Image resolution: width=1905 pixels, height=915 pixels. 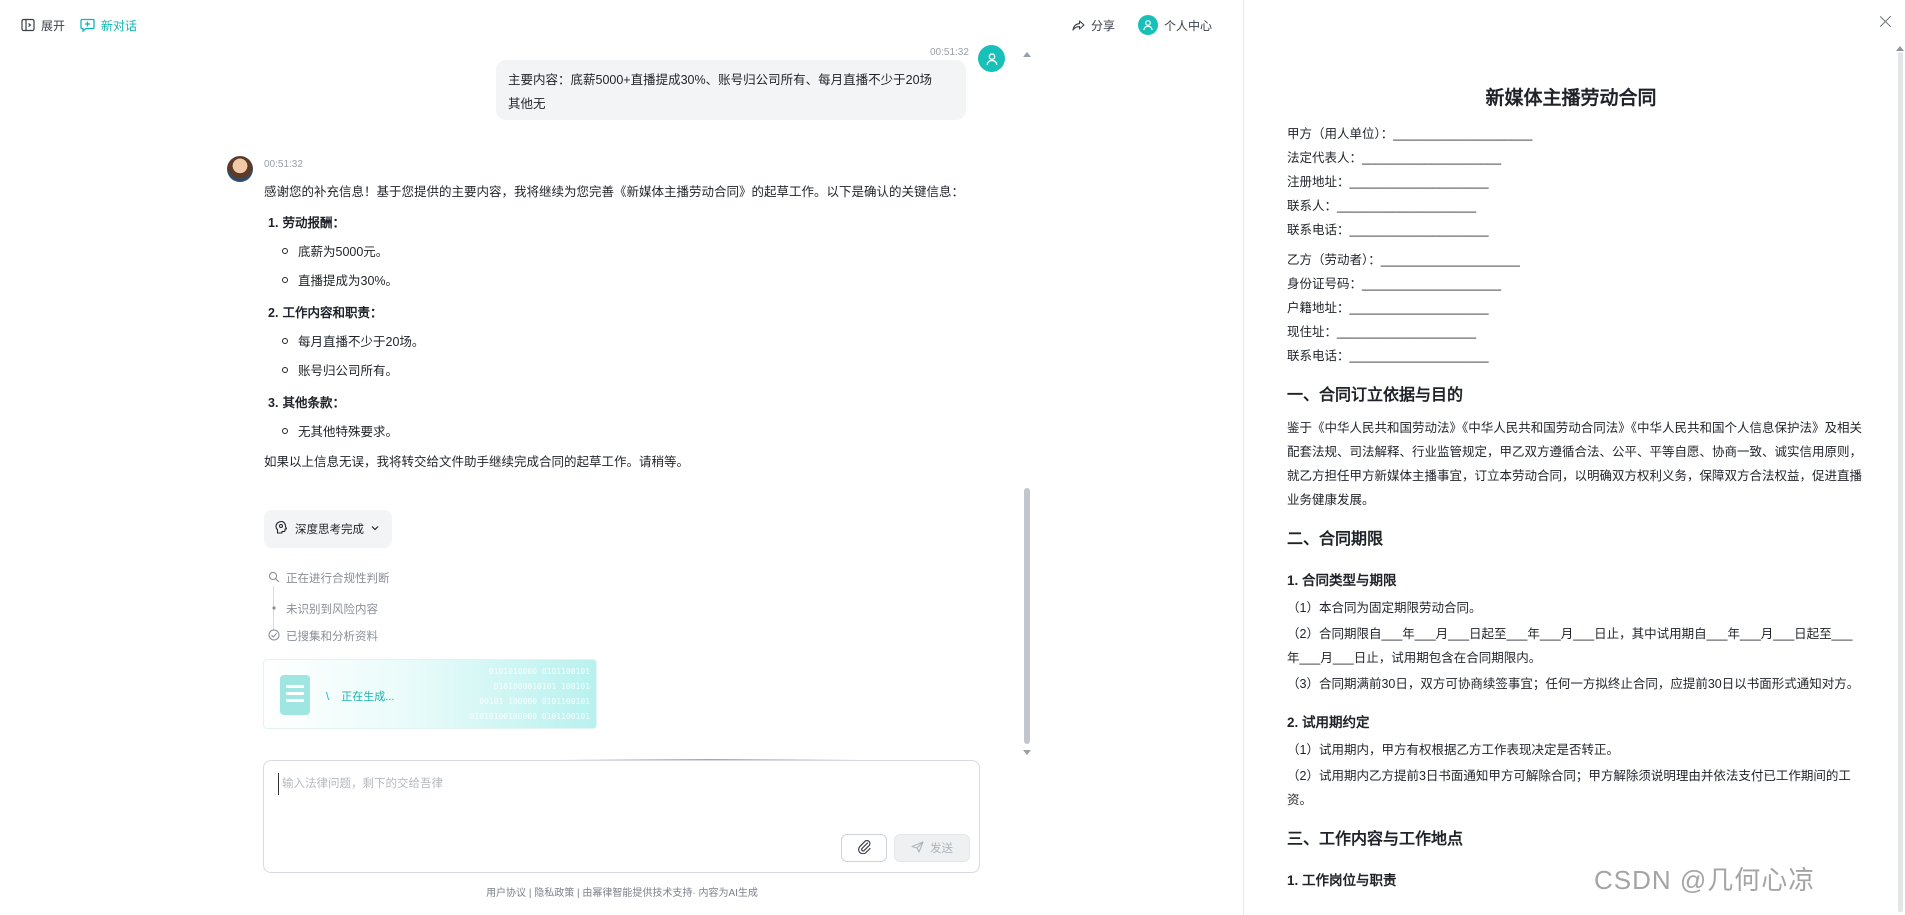 What do you see at coordinates (313, 403) in the screenshot?
I see `list-section-title: 其他条款：` at bounding box center [313, 403].